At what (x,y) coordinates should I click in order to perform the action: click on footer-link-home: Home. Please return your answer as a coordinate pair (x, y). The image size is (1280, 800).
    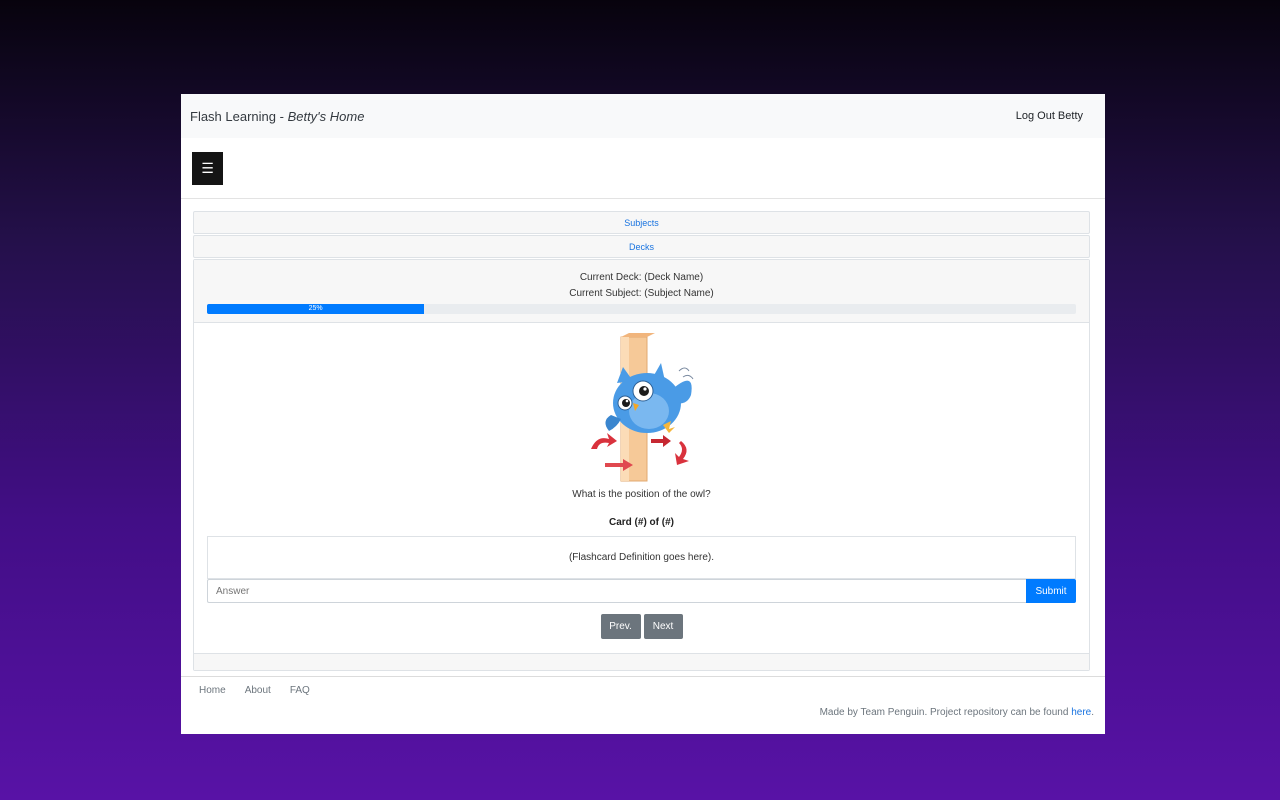
    Looking at the image, I should click on (212, 690).